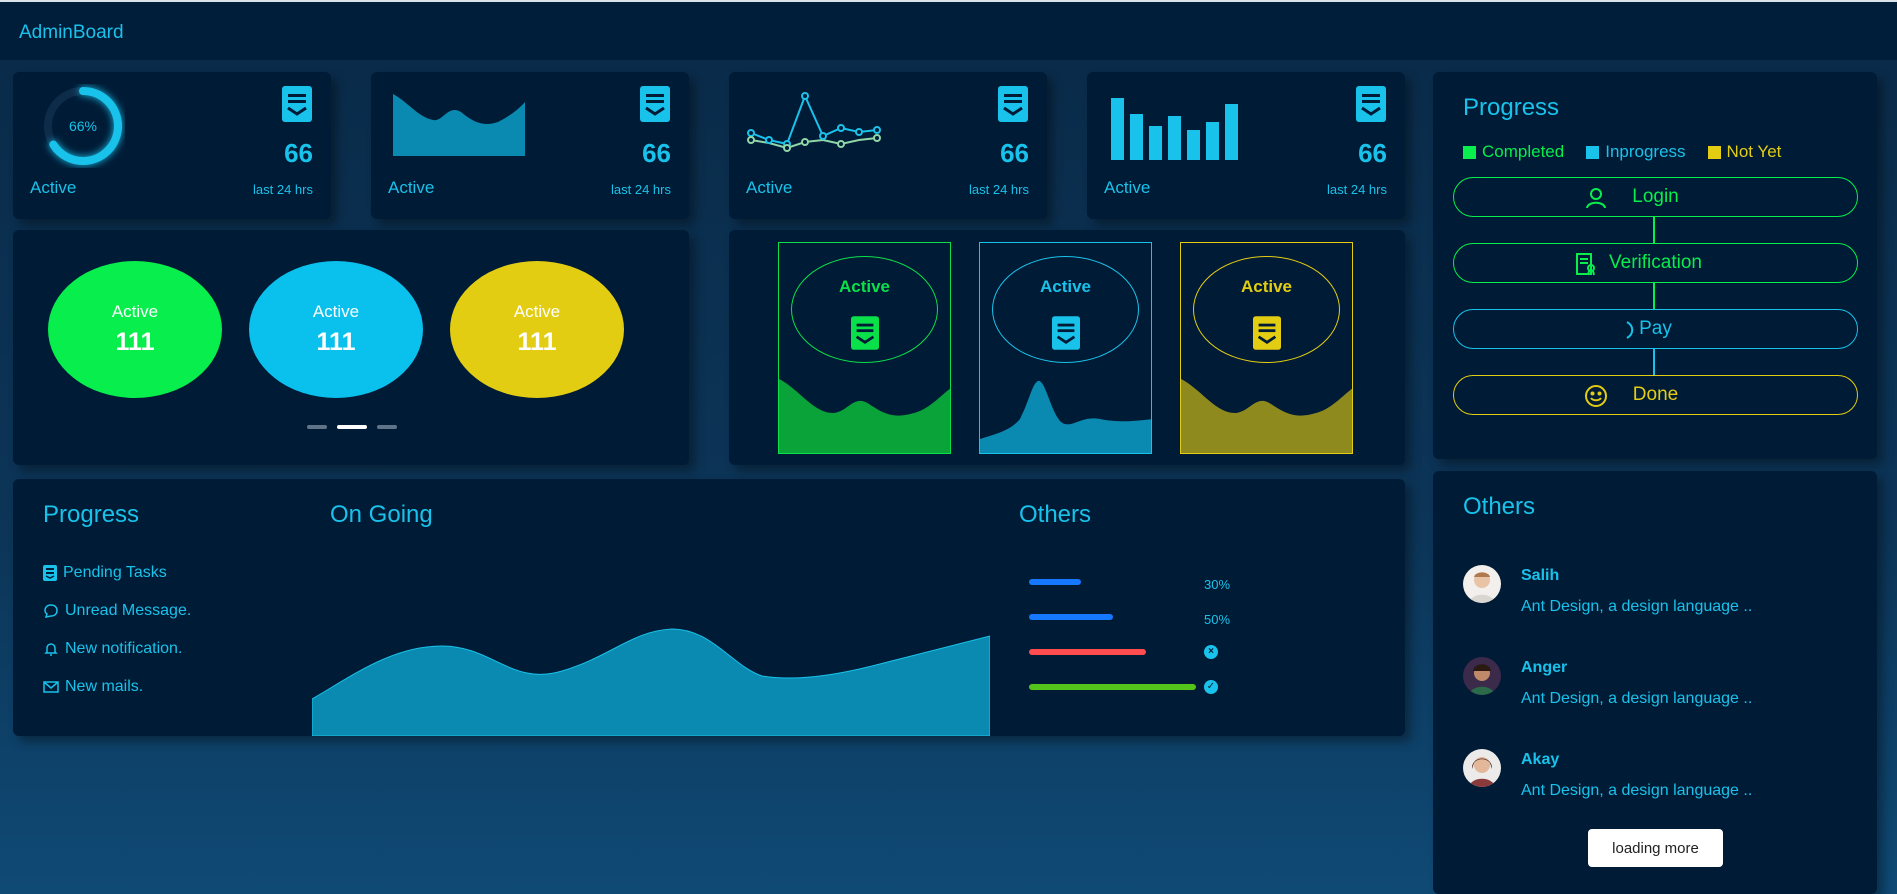 The height and width of the screenshot is (894, 1897). I want to click on step-label: Pay, so click(1655, 328).